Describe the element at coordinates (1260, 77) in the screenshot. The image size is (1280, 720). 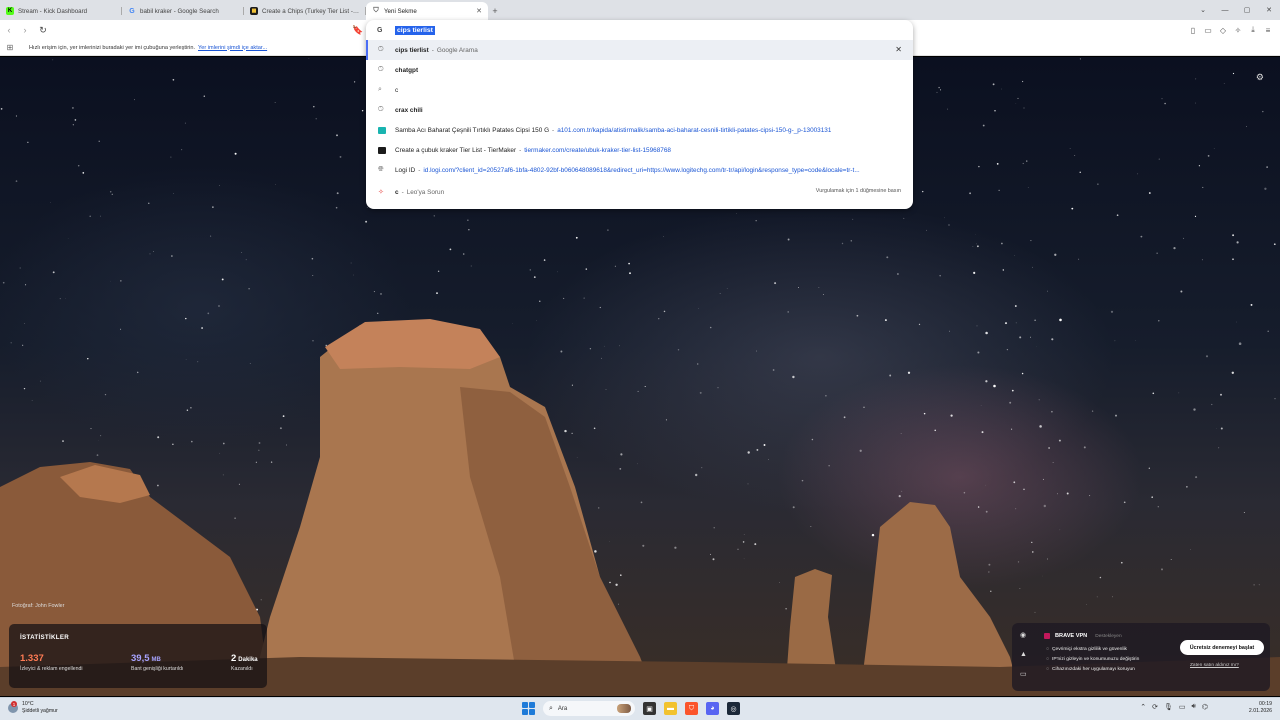
I see `gear-icon: ⚙` at that location.